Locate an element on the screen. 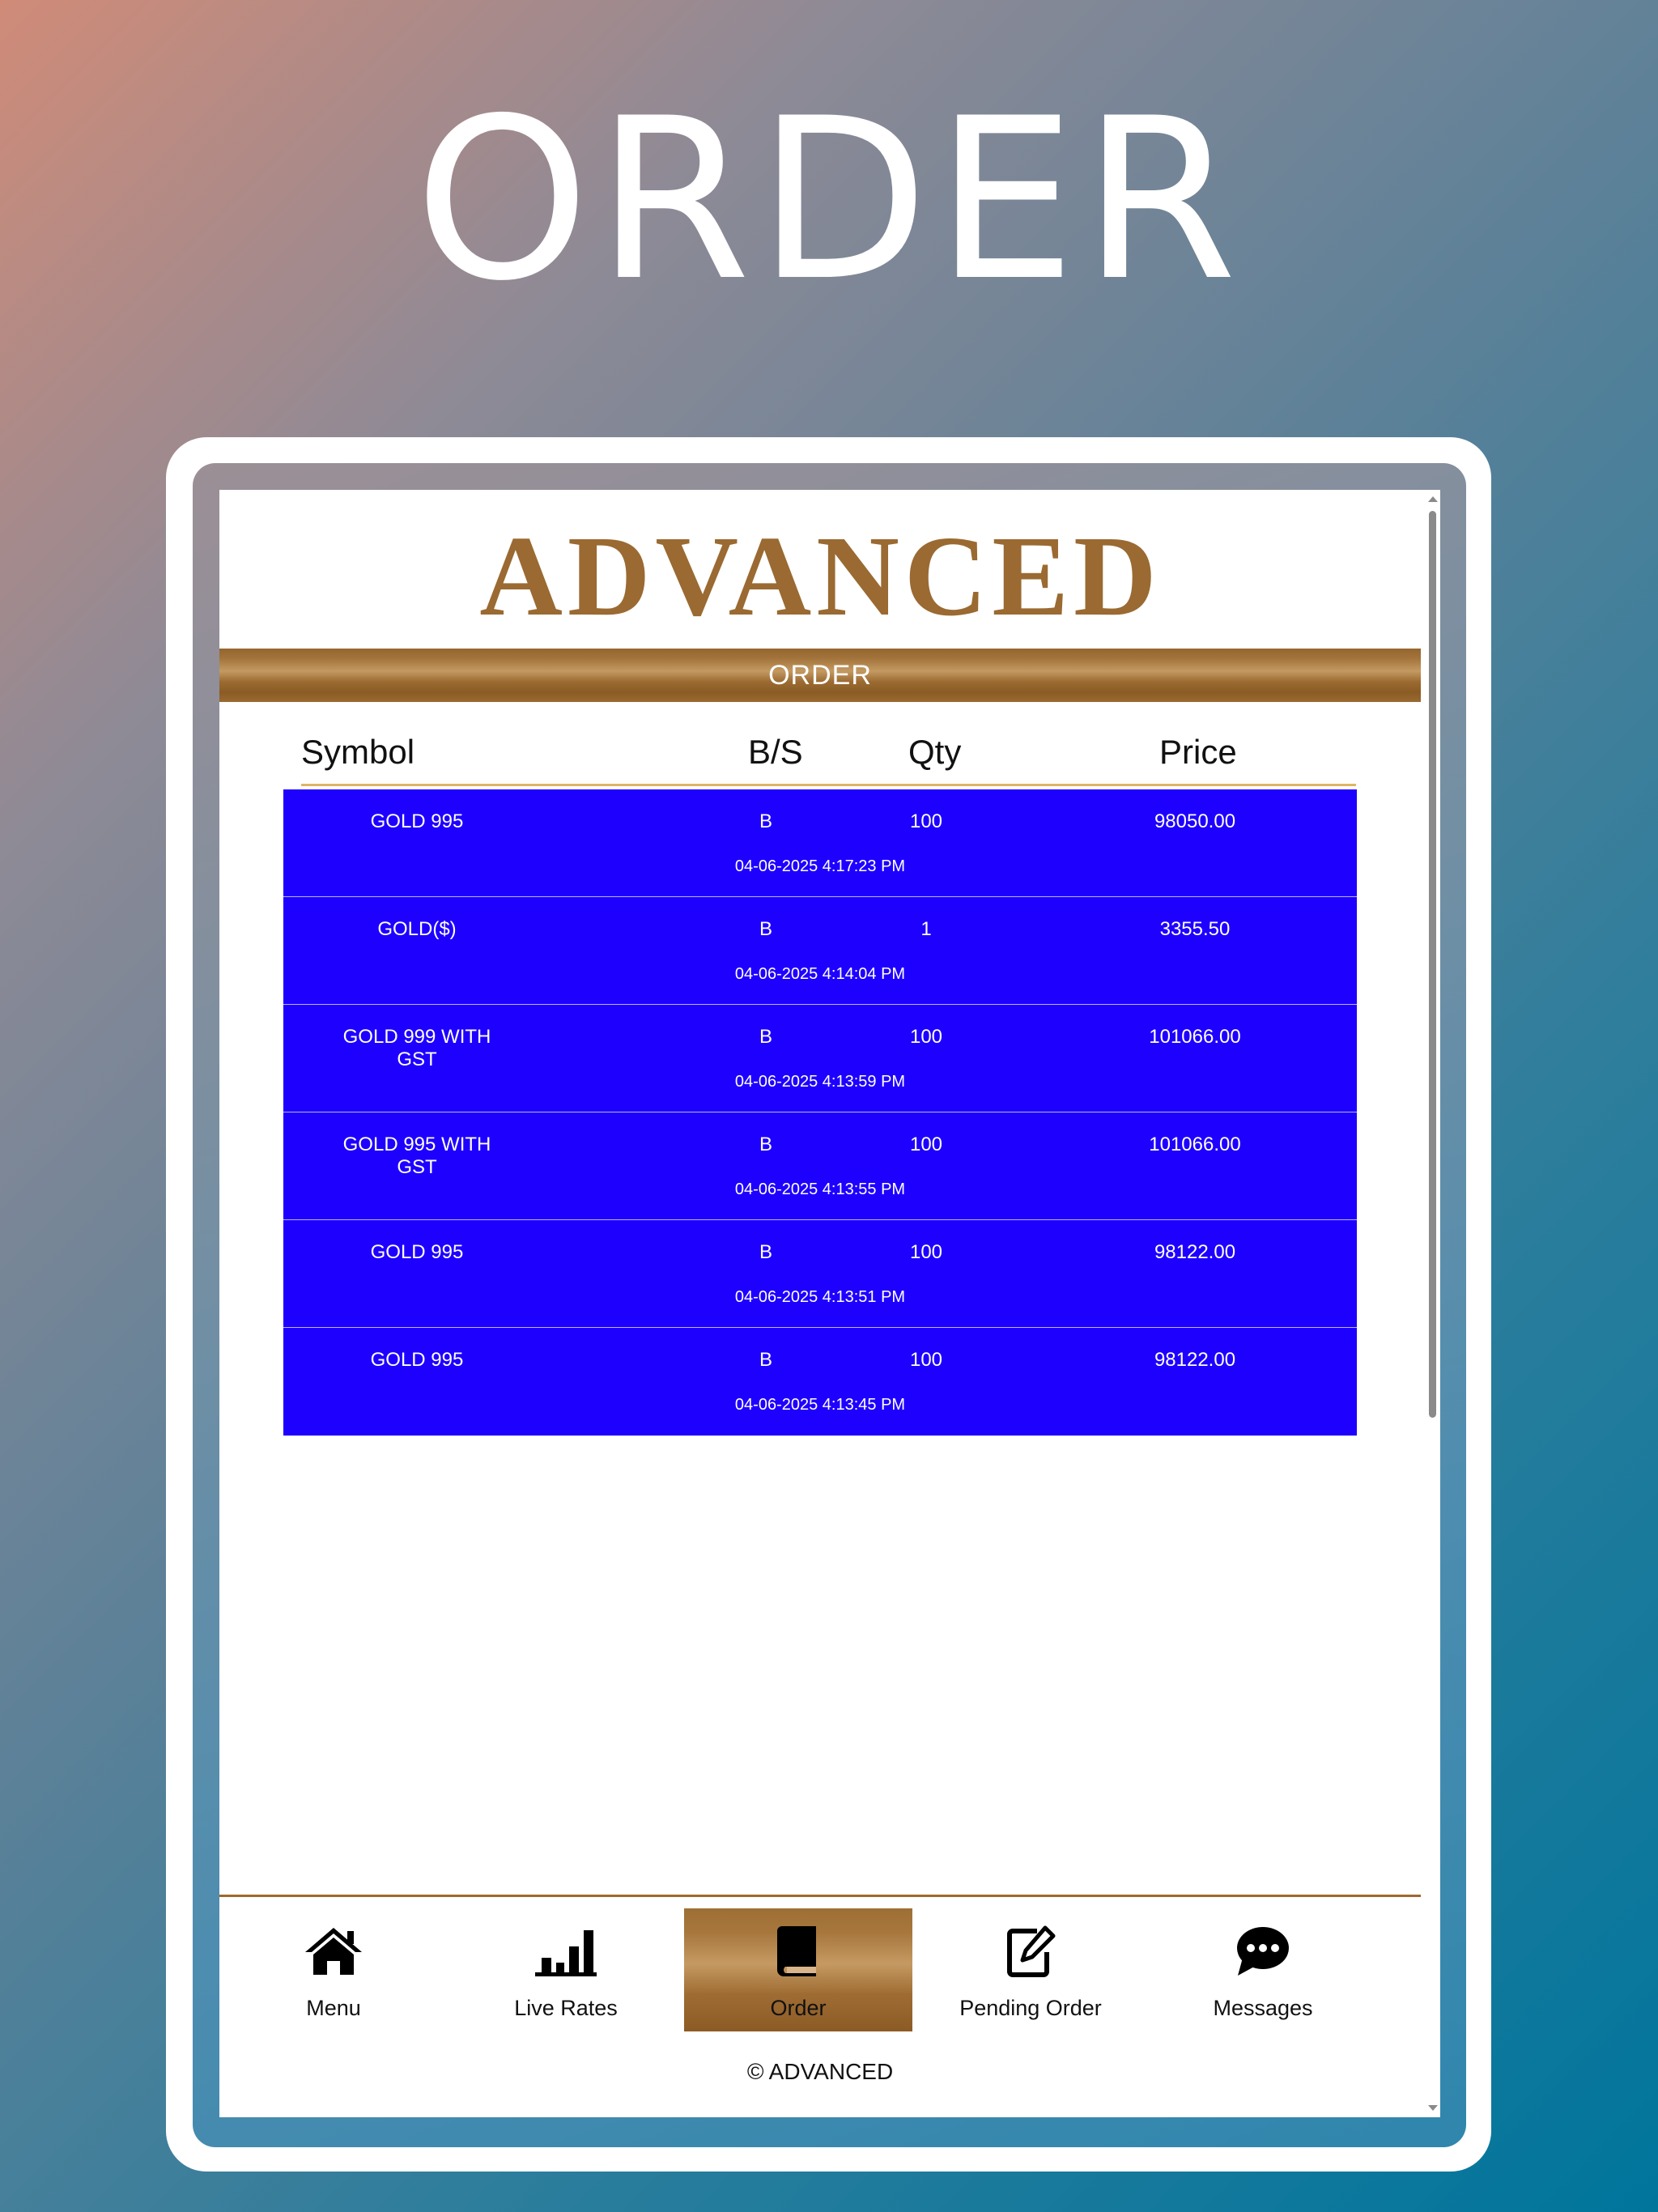  promo-title: ORDER is located at coordinates (829, 200).